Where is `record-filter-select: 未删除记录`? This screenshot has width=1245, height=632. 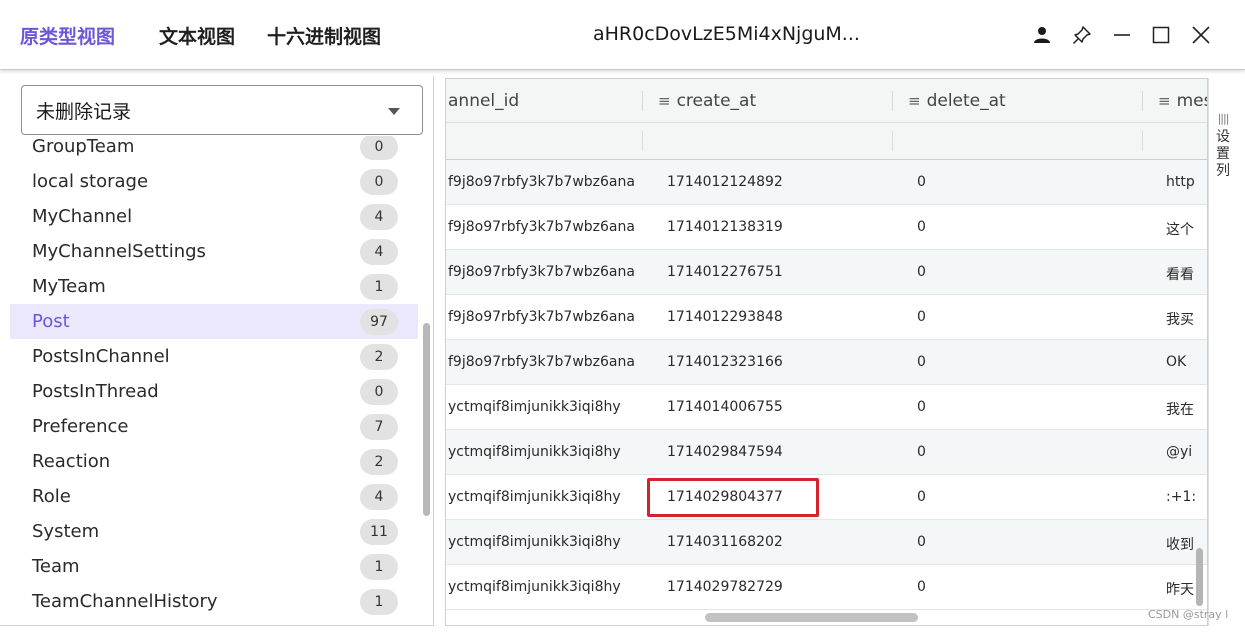
record-filter-select: 未删除记录 is located at coordinates (222, 110).